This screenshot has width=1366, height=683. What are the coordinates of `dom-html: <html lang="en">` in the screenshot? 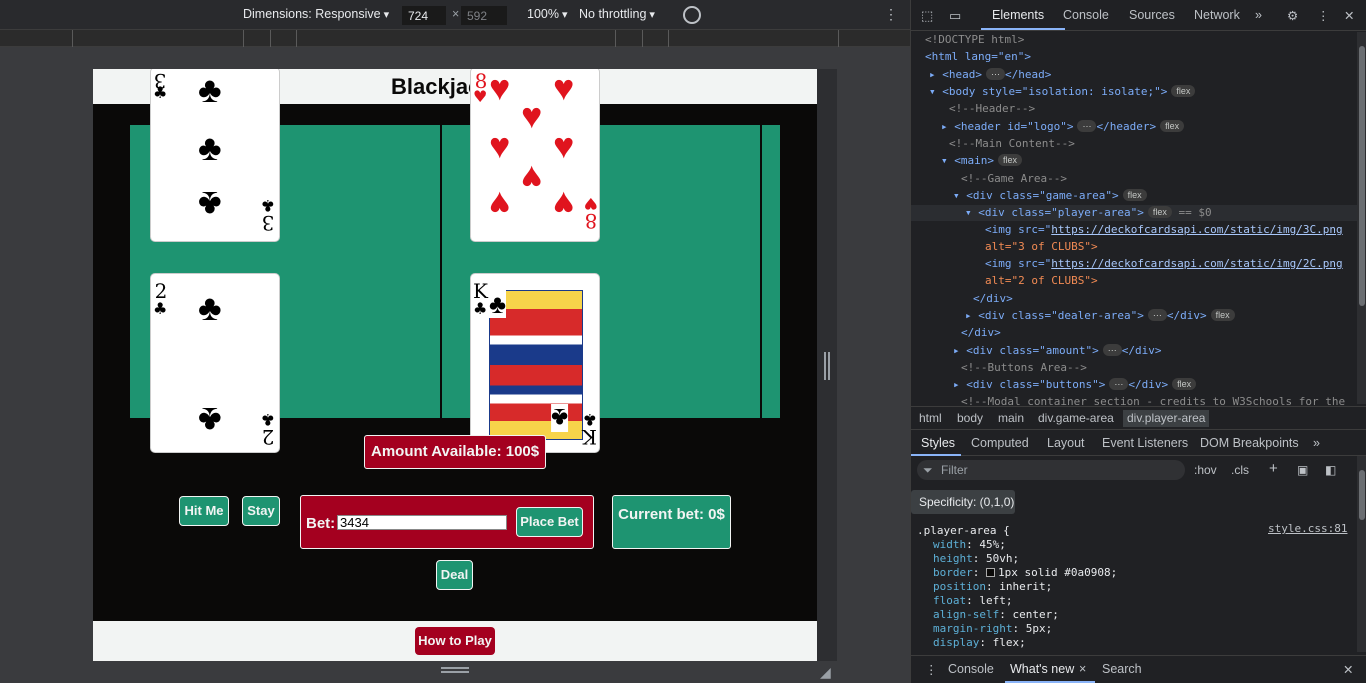 It's located at (978, 57).